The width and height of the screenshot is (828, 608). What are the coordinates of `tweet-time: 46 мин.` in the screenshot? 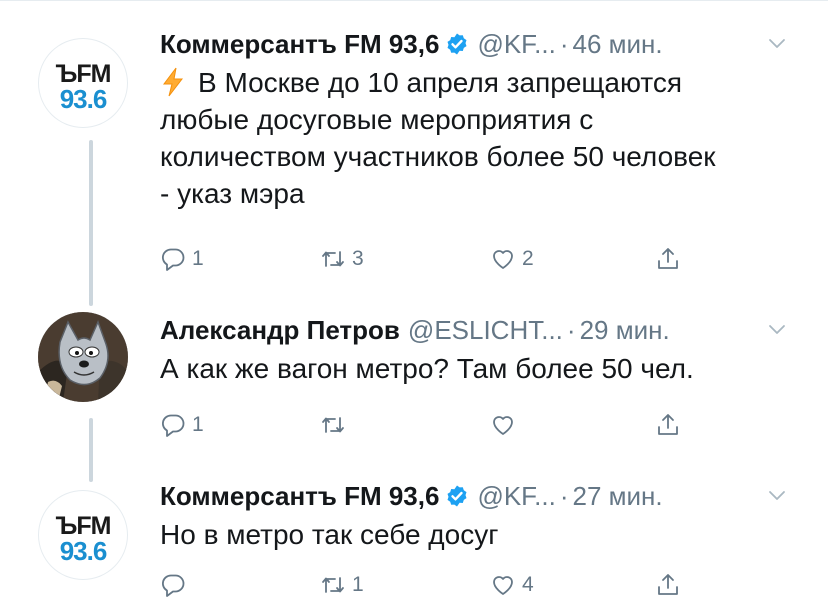 It's located at (618, 44).